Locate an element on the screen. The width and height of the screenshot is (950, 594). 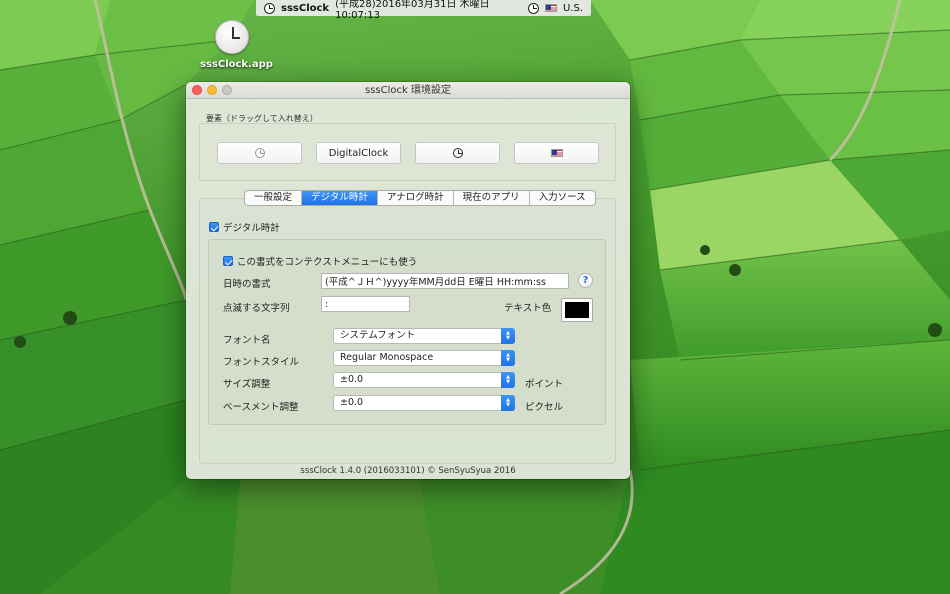
context-menu-label: この書式をコンテクストメニューにも使う is located at coordinates (327, 262).